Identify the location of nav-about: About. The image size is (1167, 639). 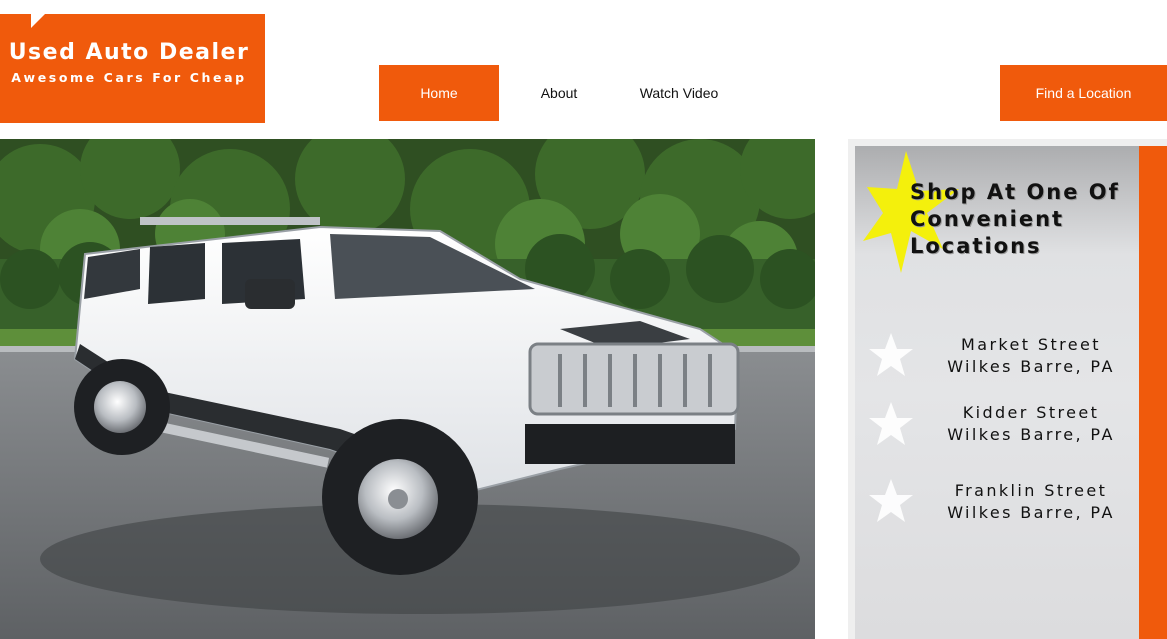
(559, 93).